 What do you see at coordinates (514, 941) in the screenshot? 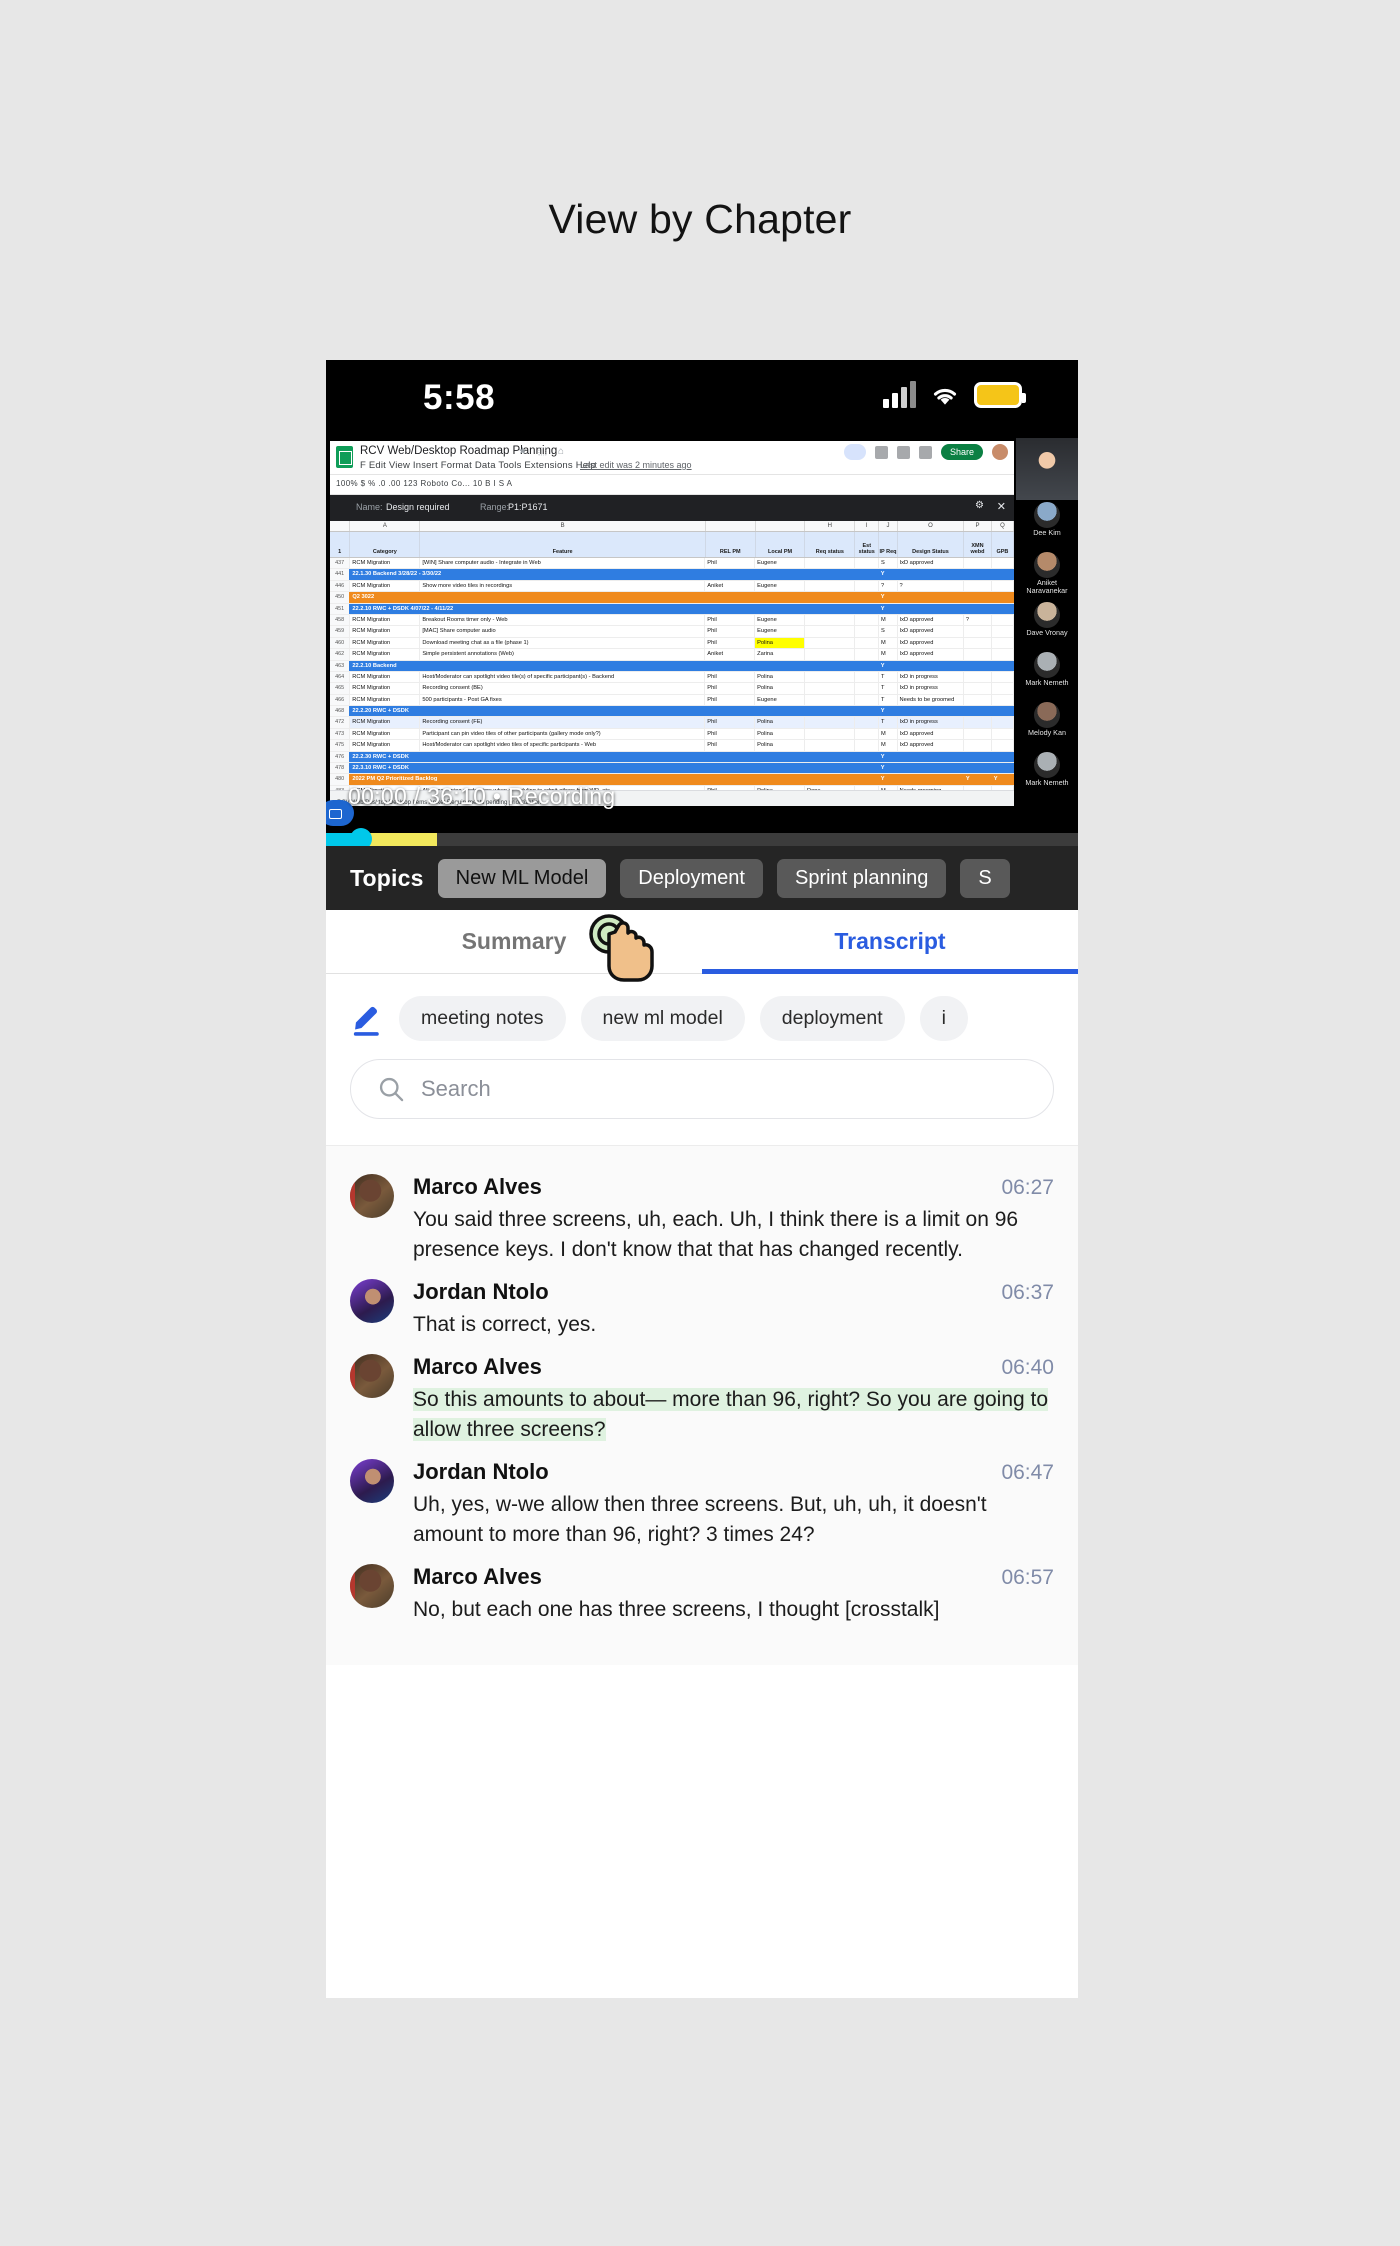
I see `tab-summary: Summary` at bounding box center [514, 941].